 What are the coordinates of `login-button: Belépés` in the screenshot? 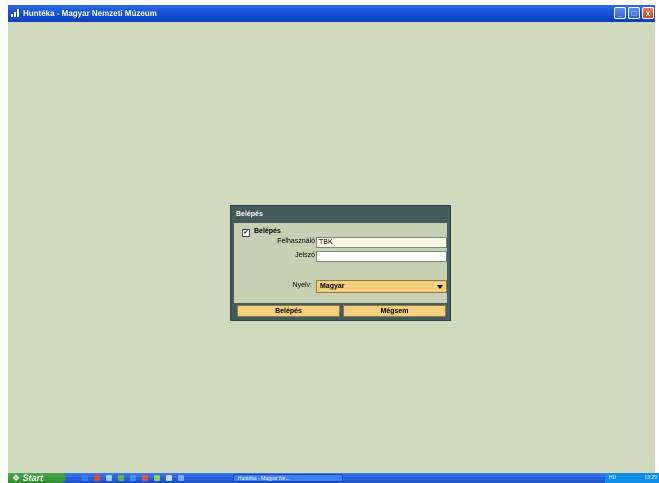 It's located at (288, 311).